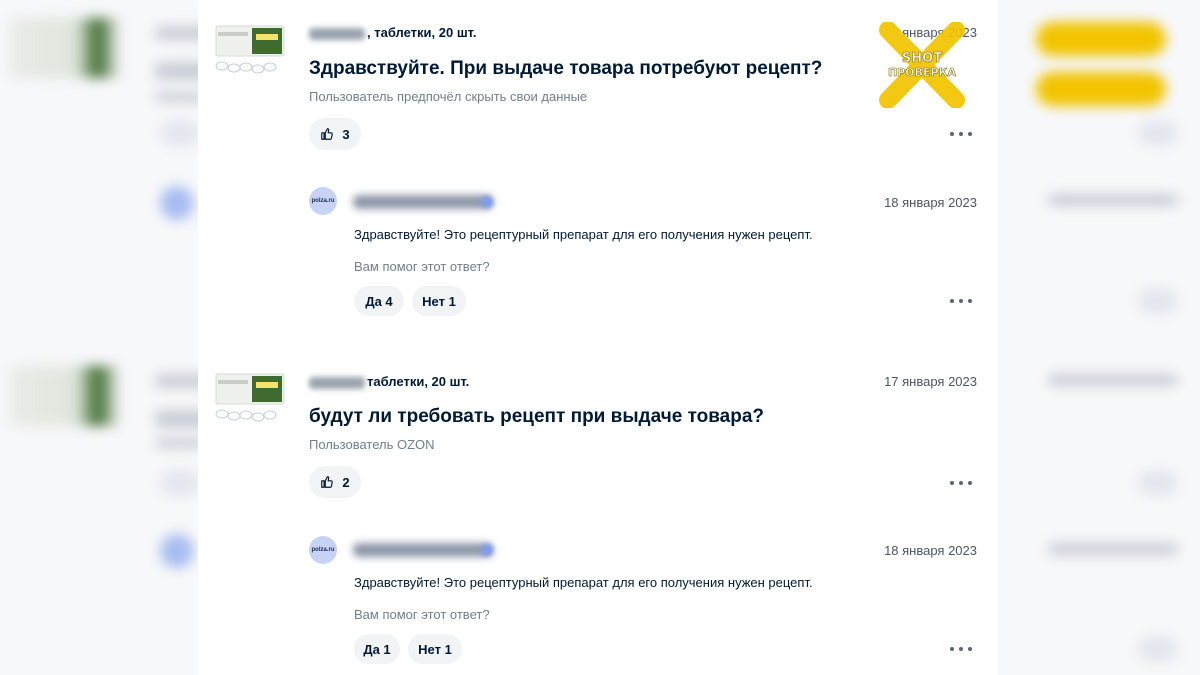  I want to click on vote-yes-button: Да 4, so click(379, 301).